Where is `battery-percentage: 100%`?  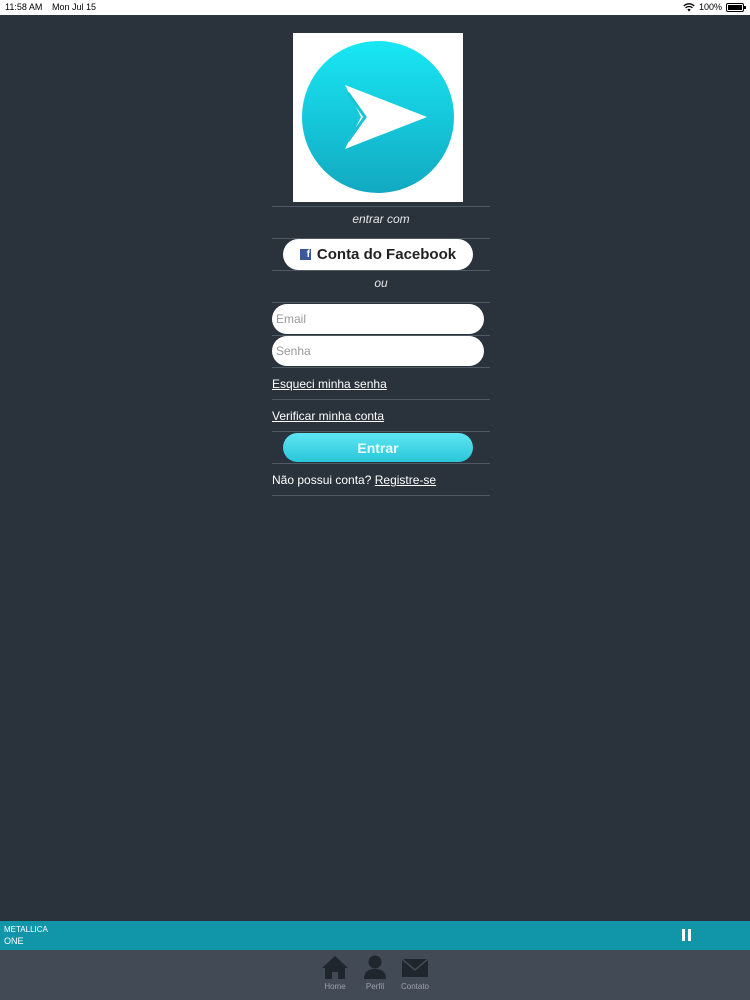
battery-percentage: 100% is located at coordinates (710, 7).